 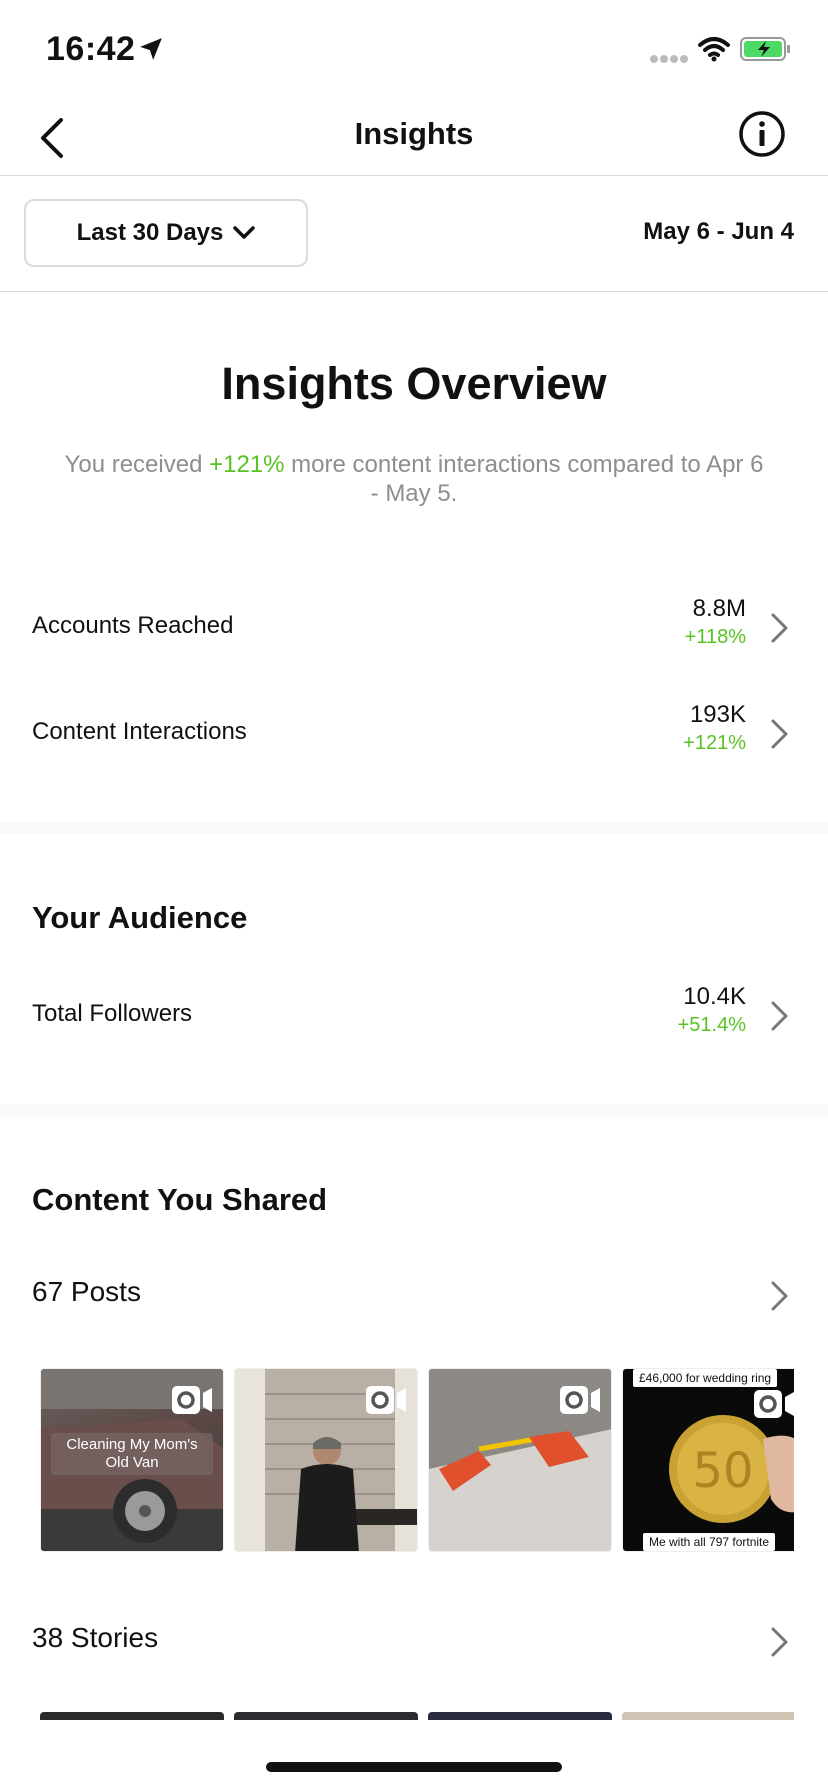 I want to click on info-icon, so click(x=762, y=134).